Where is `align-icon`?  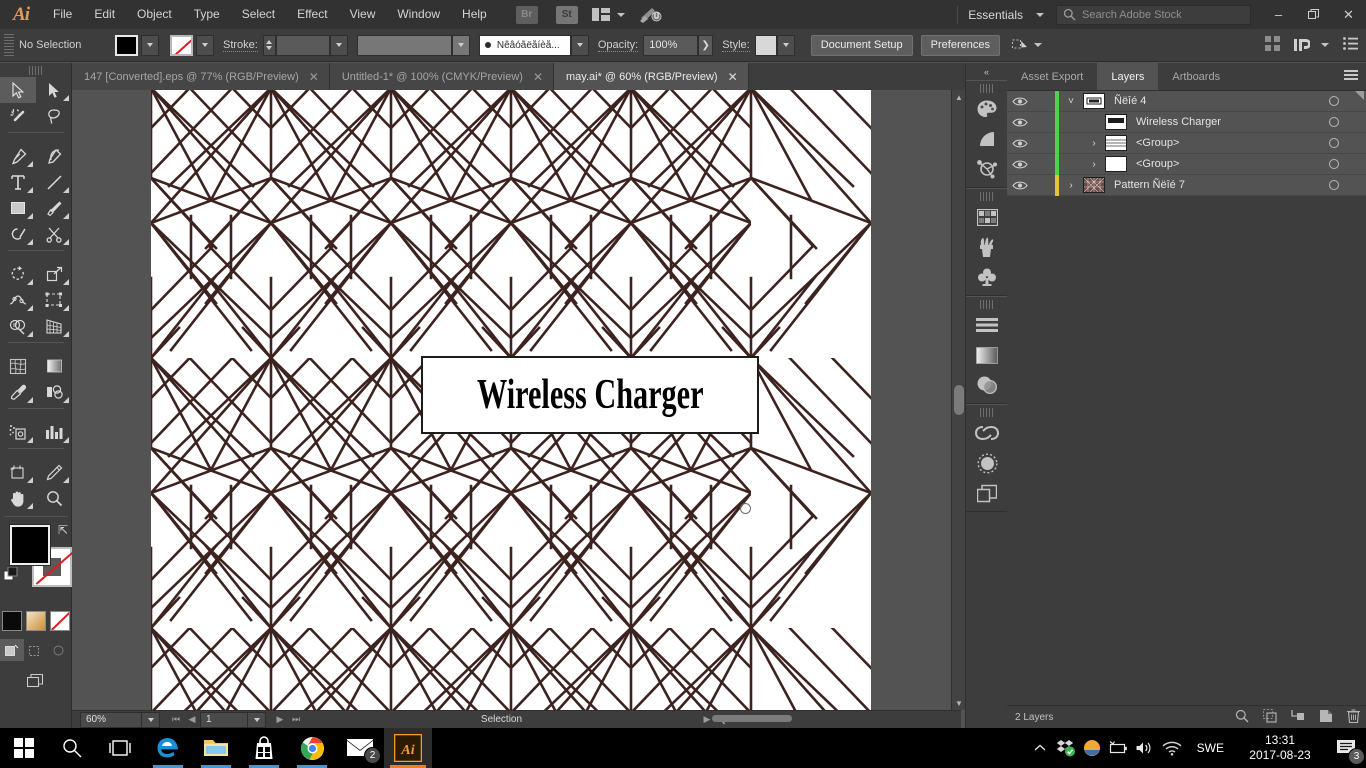 align-icon is located at coordinates (1272, 45).